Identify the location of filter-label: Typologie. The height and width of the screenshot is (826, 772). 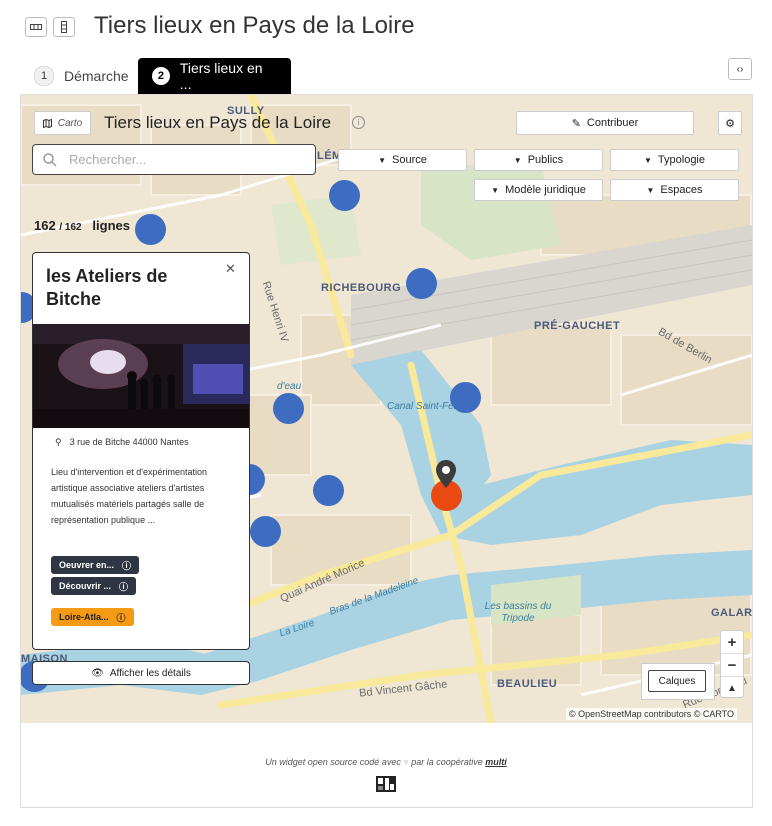
(681, 160).